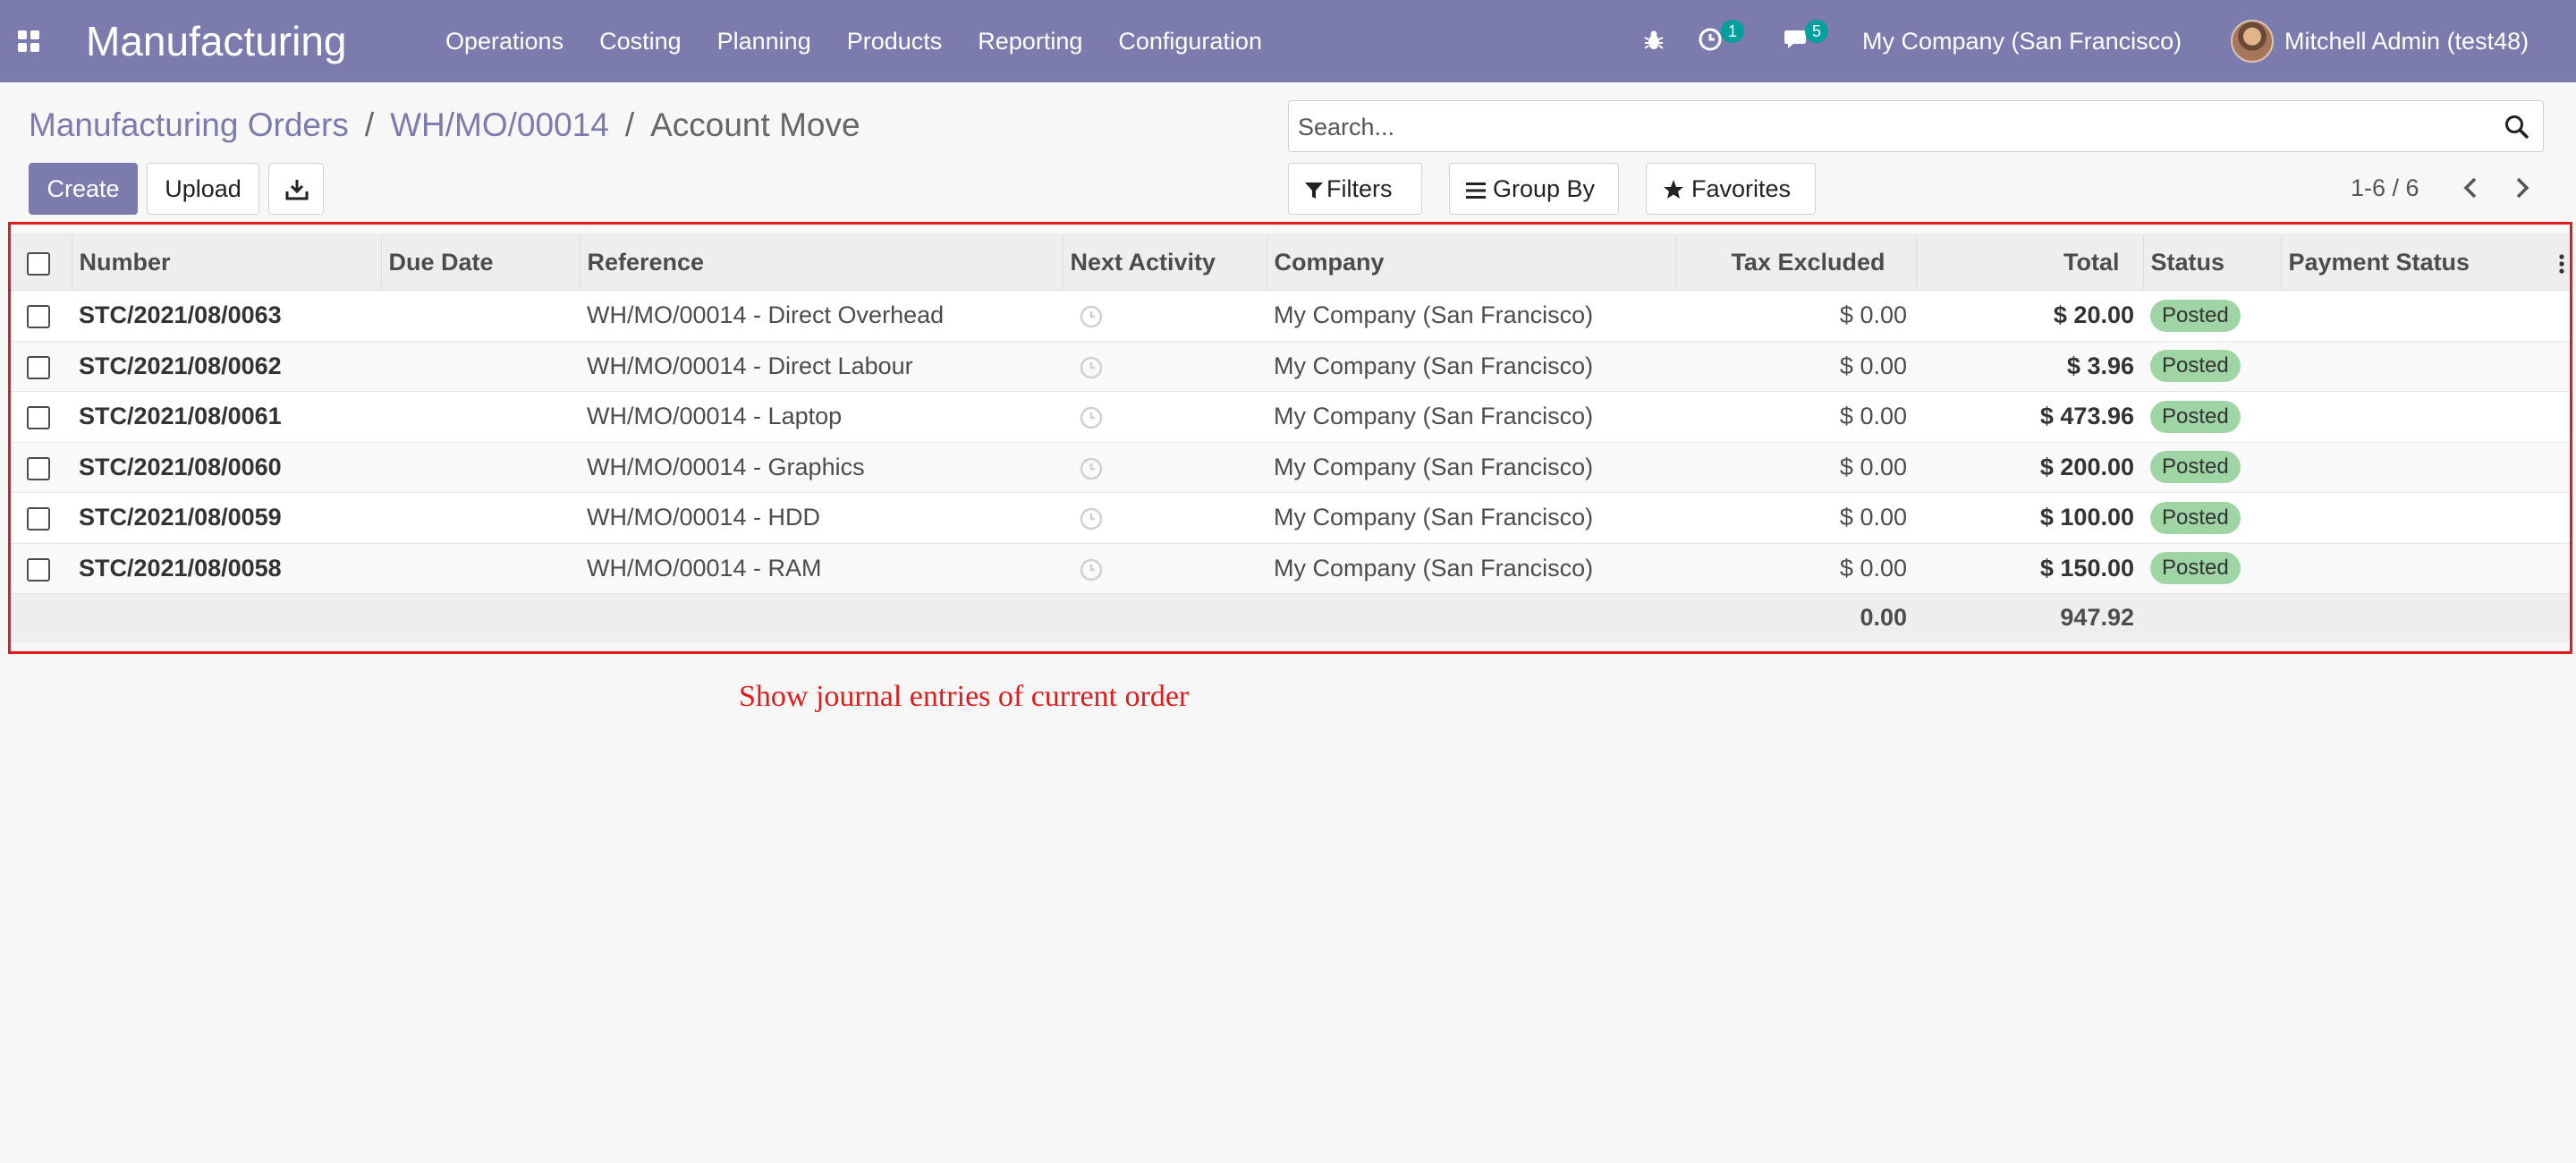  I want to click on filters-label: Filters, so click(1359, 188).